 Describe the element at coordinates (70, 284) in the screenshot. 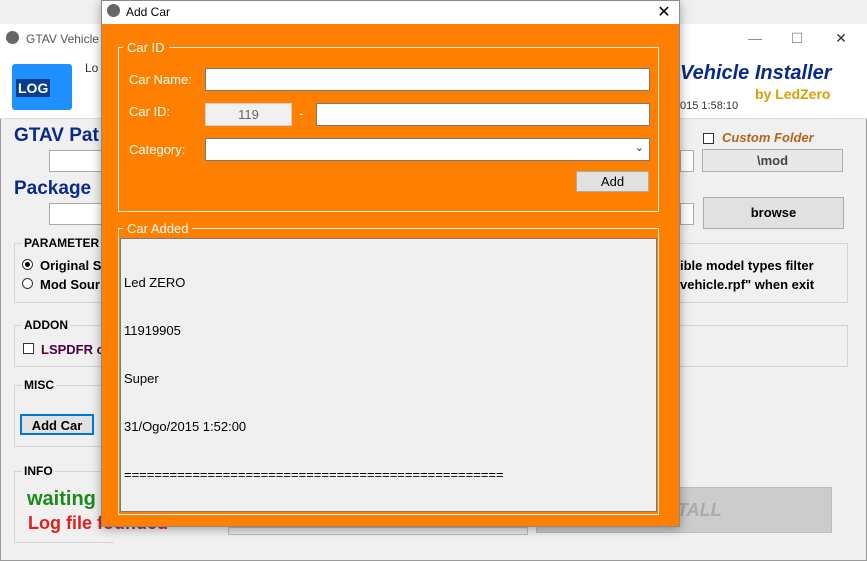

I see `mod-source-label: Mod Sour` at that location.